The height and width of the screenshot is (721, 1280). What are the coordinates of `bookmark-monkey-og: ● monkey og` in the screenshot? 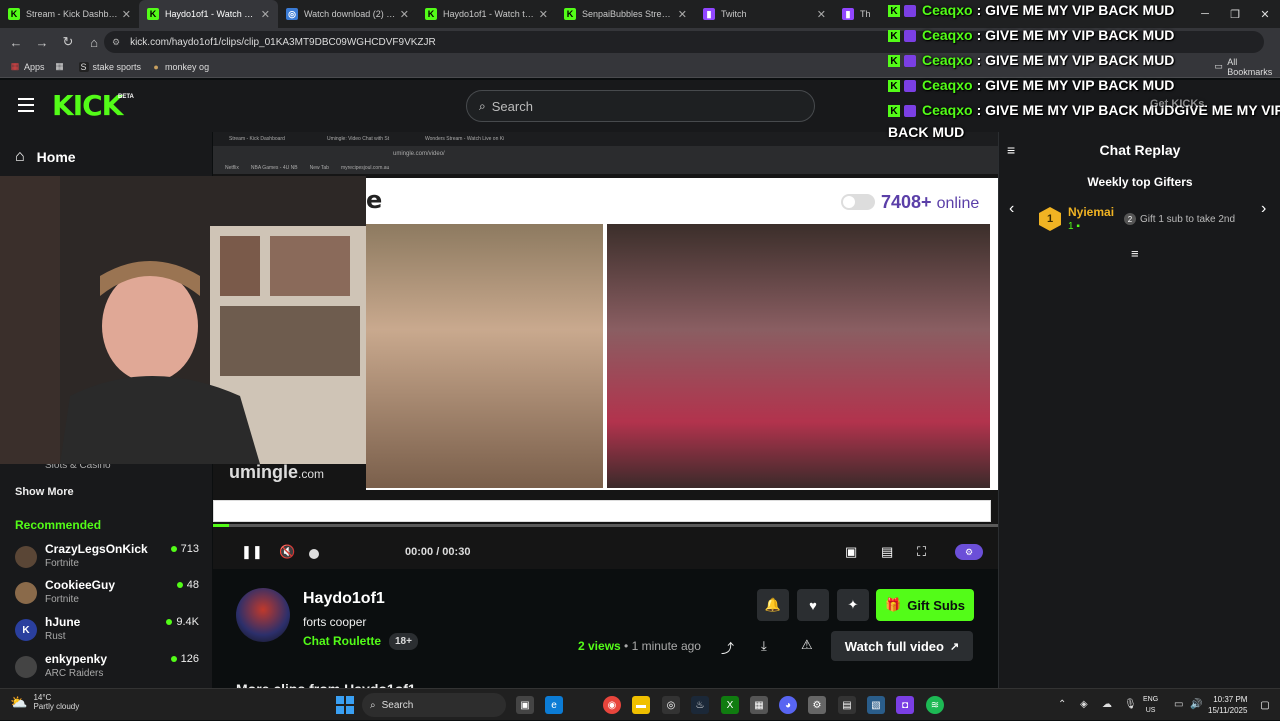 It's located at (180, 67).